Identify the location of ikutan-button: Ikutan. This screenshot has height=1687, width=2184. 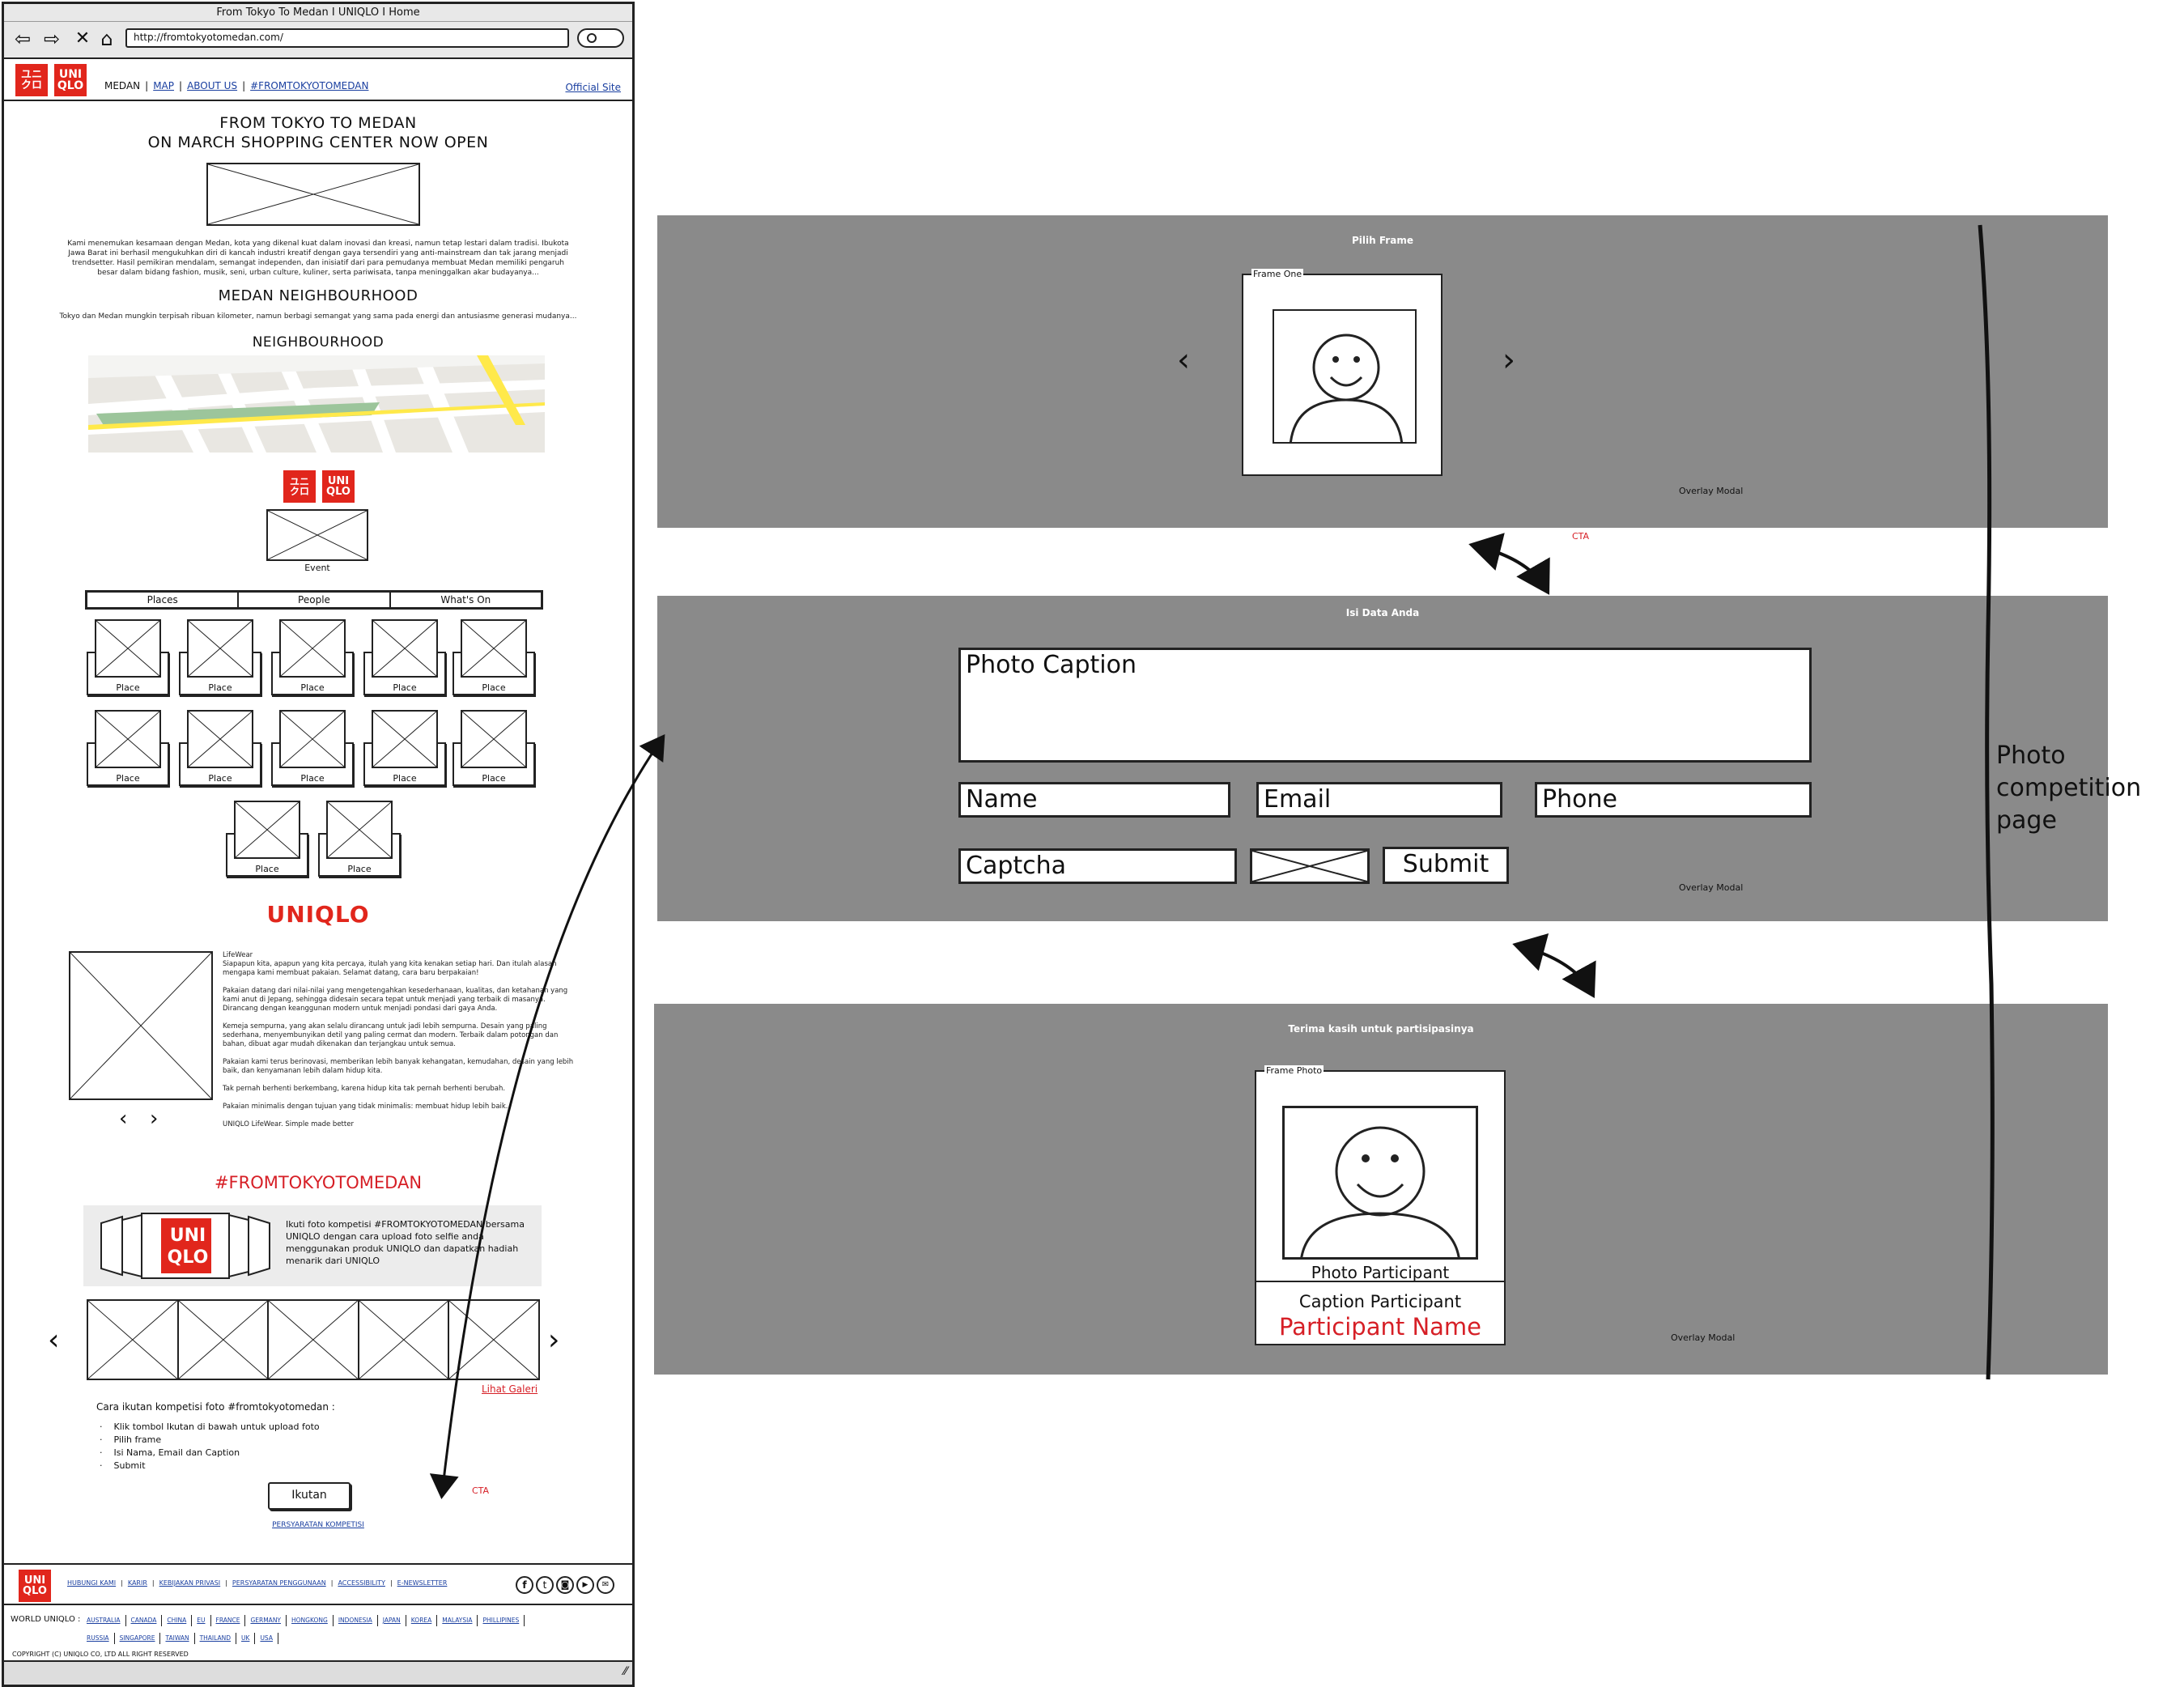
(309, 1496).